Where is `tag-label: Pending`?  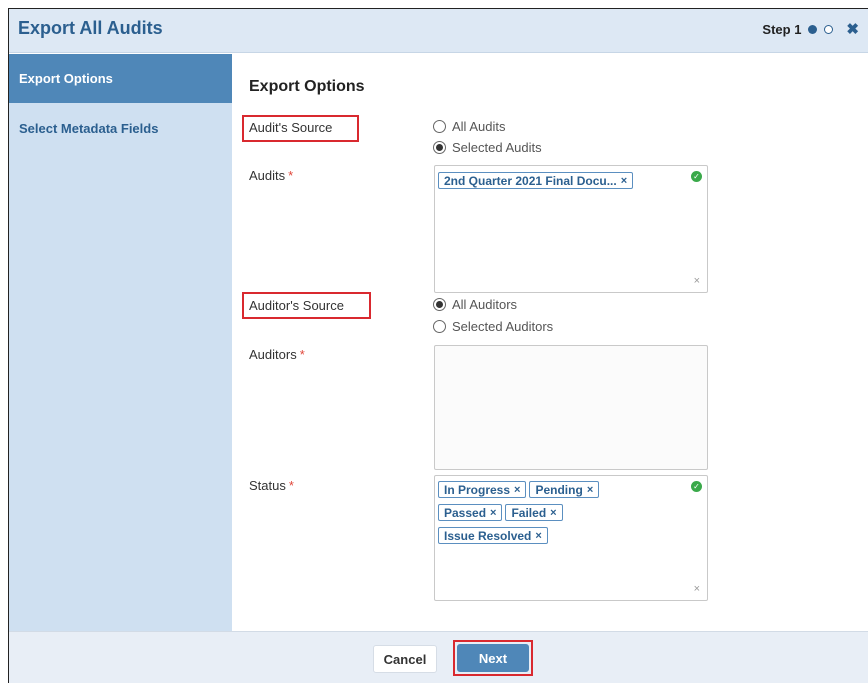 tag-label: Pending is located at coordinates (559, 489).